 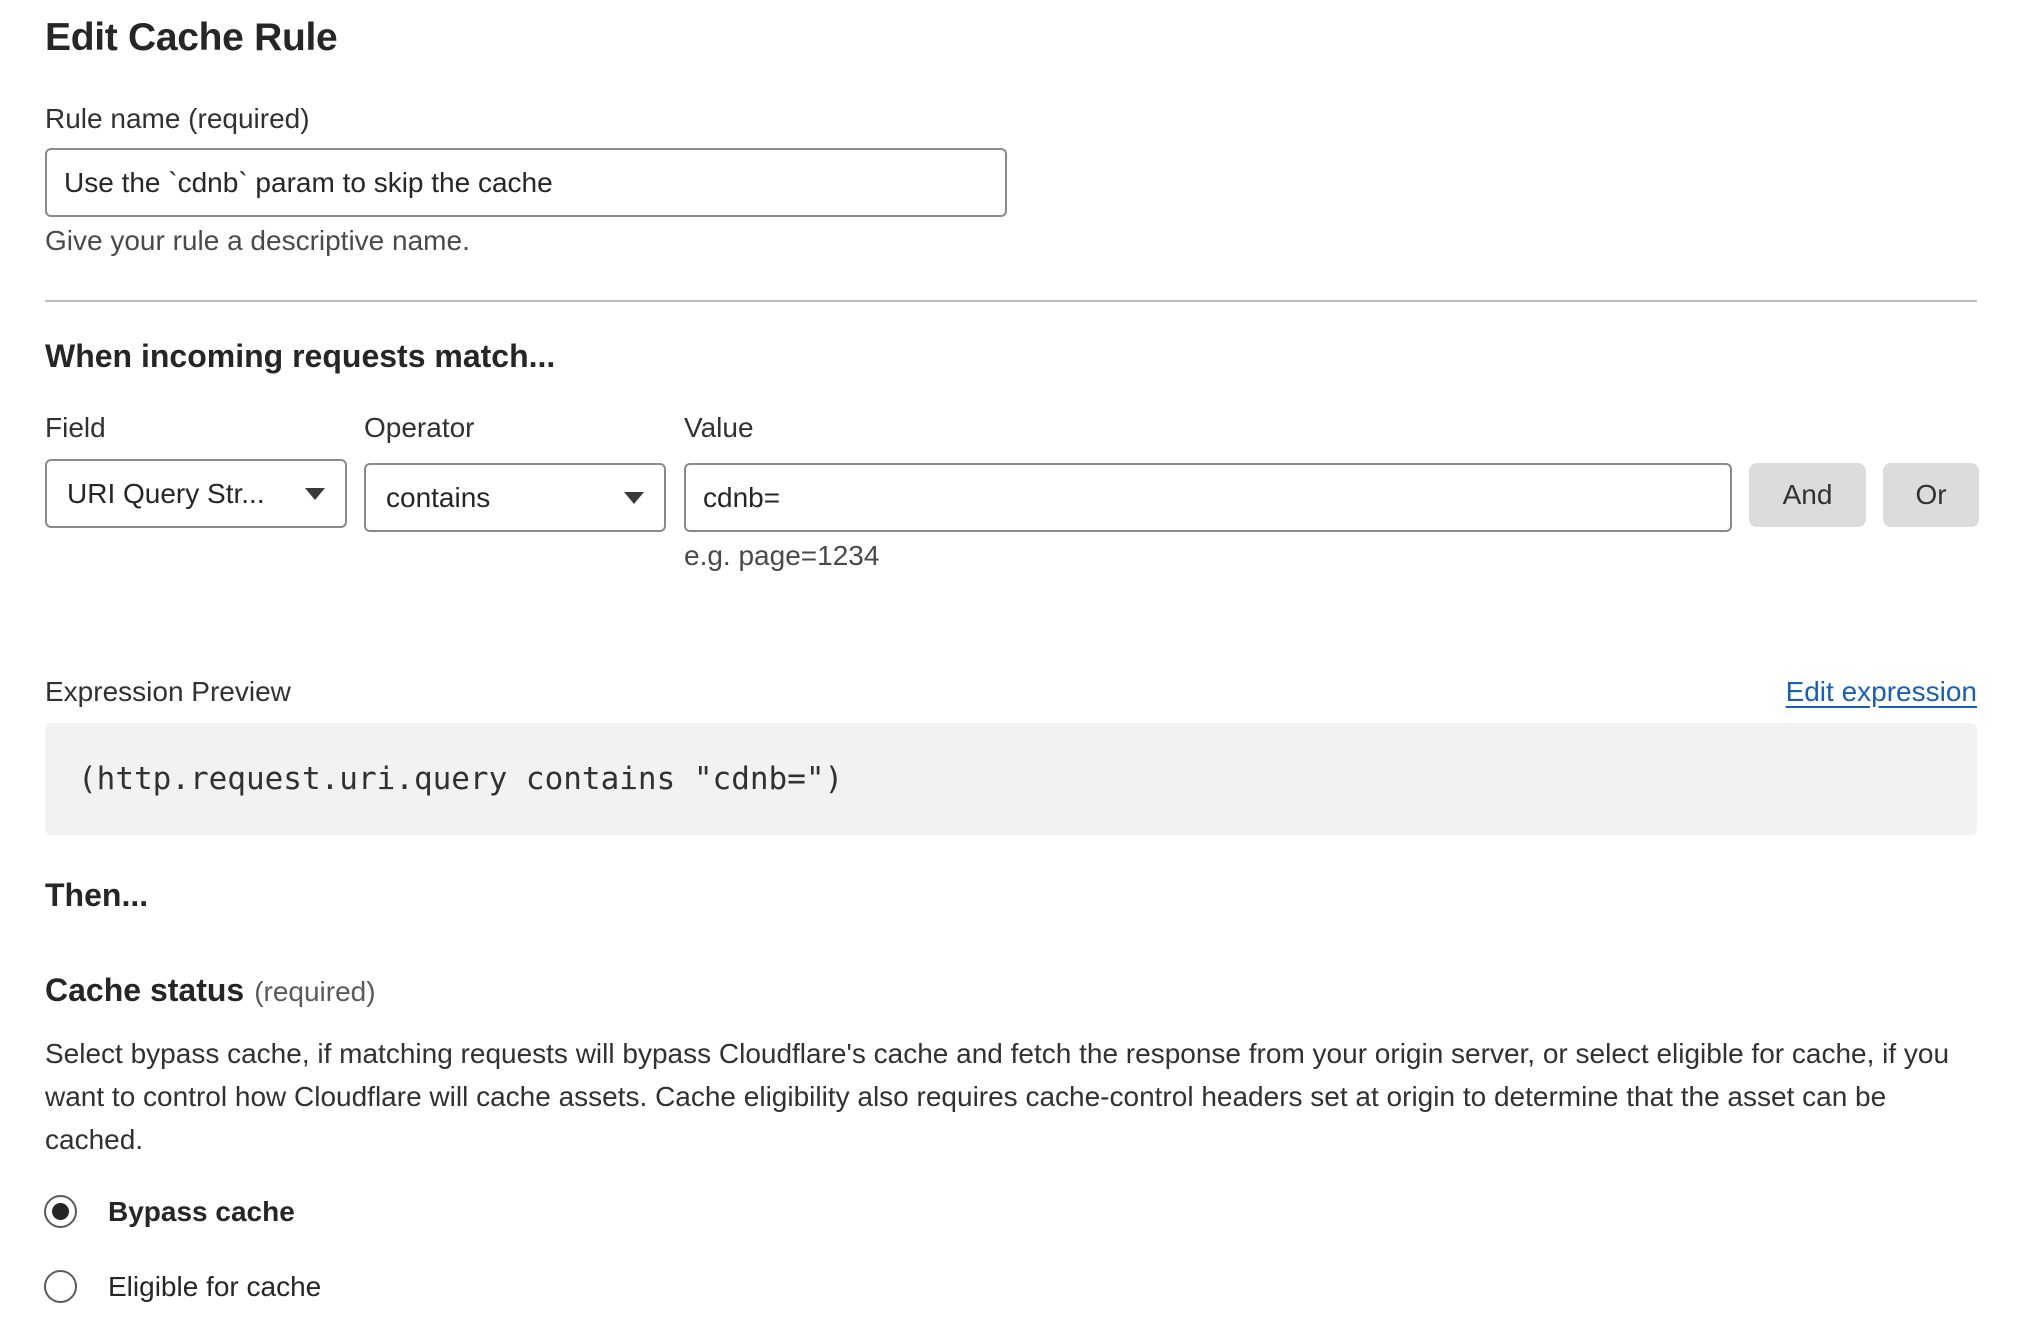 What do you see at coordinates (515, 497) in the screenshot?
I see `operator-select: contains` at bounding box center [515, 497].